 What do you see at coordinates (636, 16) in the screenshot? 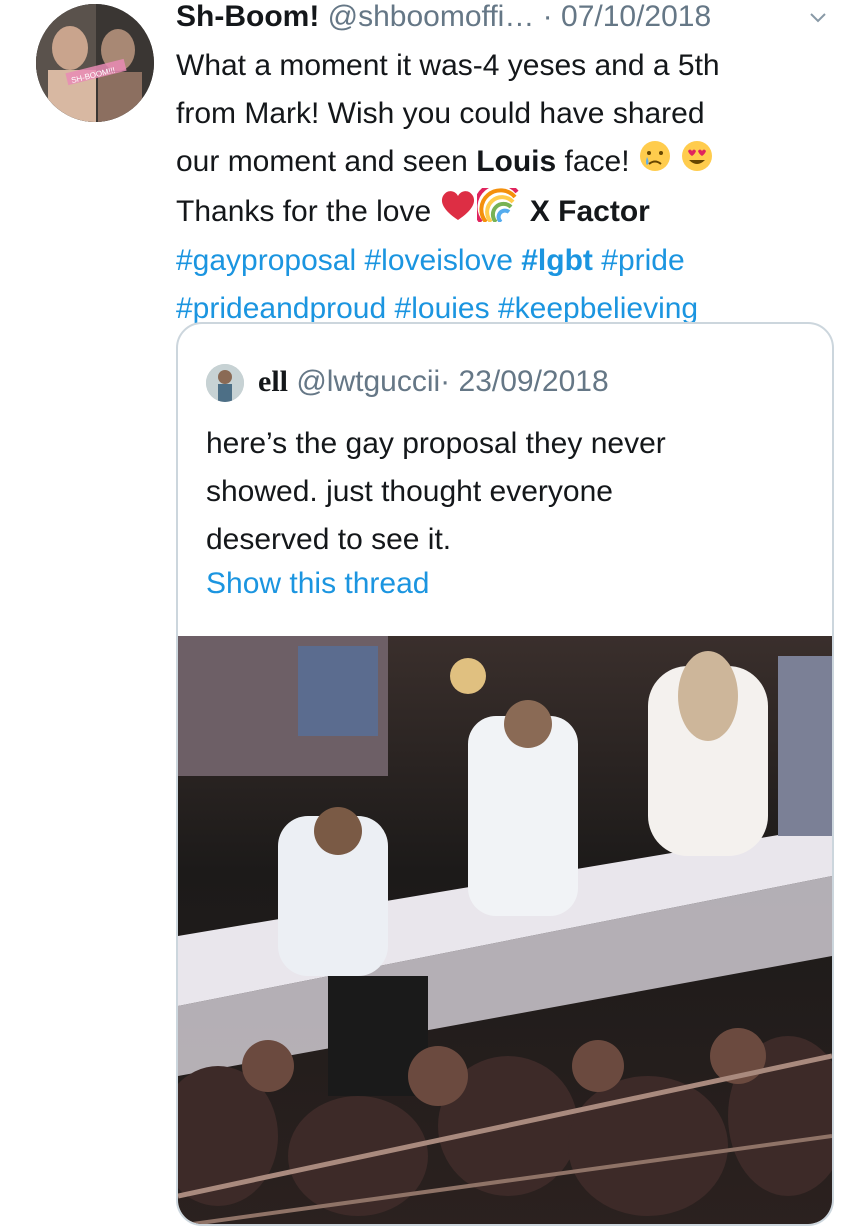
I see `tweet-date: 07/10/2018` at bounding box center [636, 16].